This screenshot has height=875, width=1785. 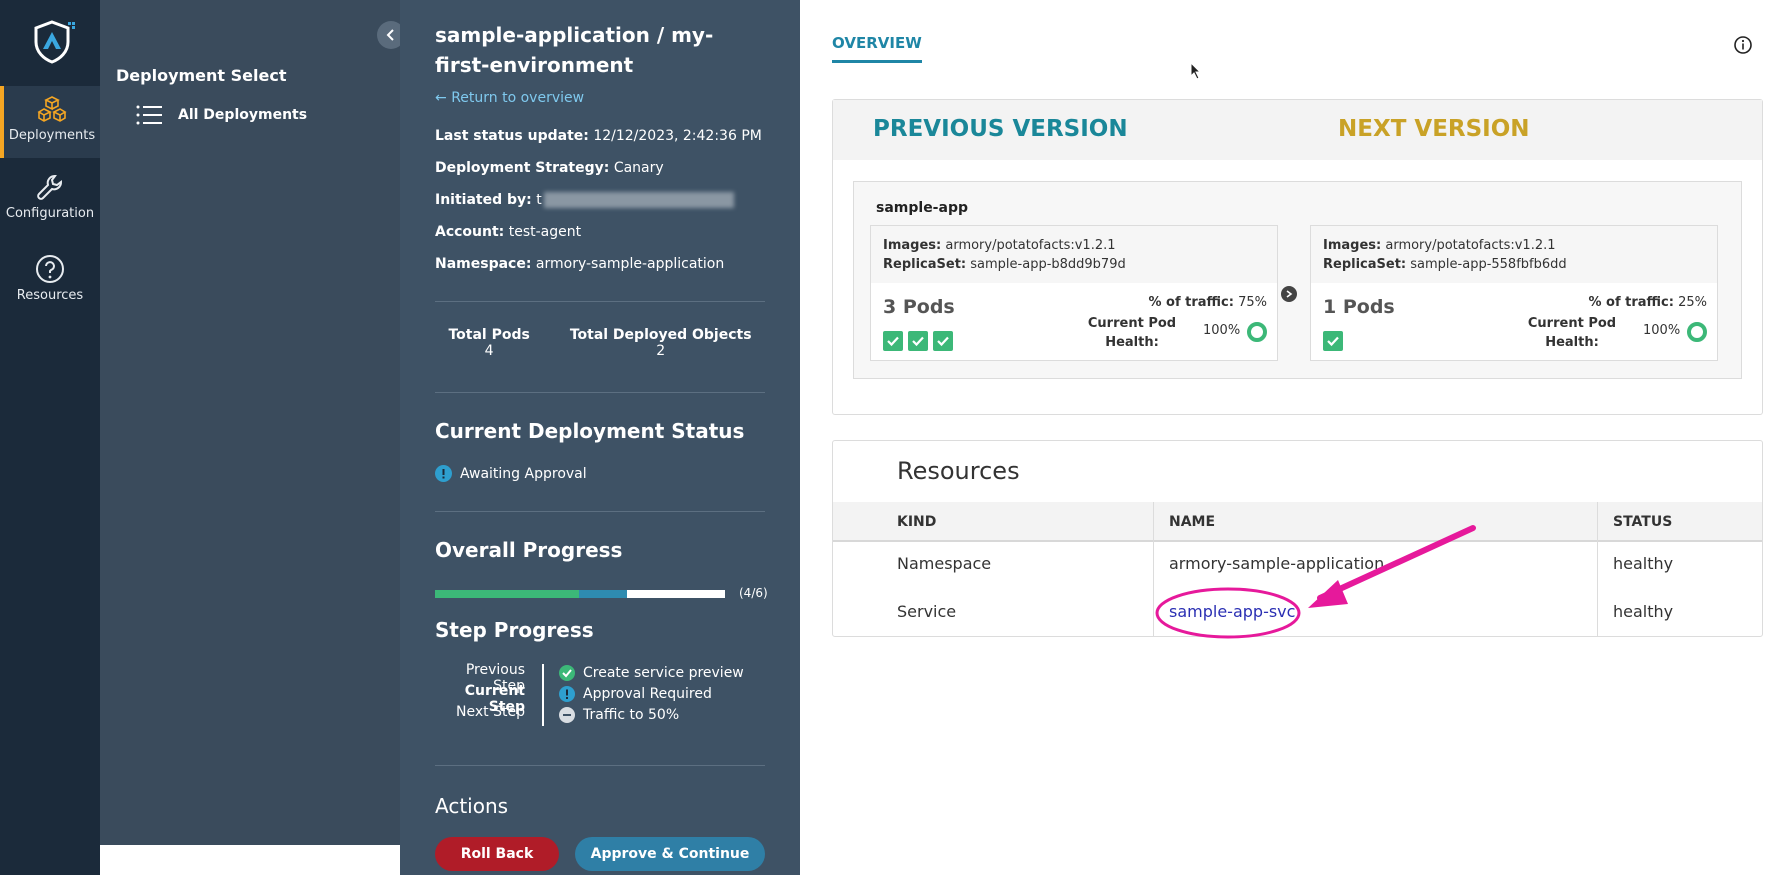 I want to click on images-label: Images:, so click(x=912, y=245).